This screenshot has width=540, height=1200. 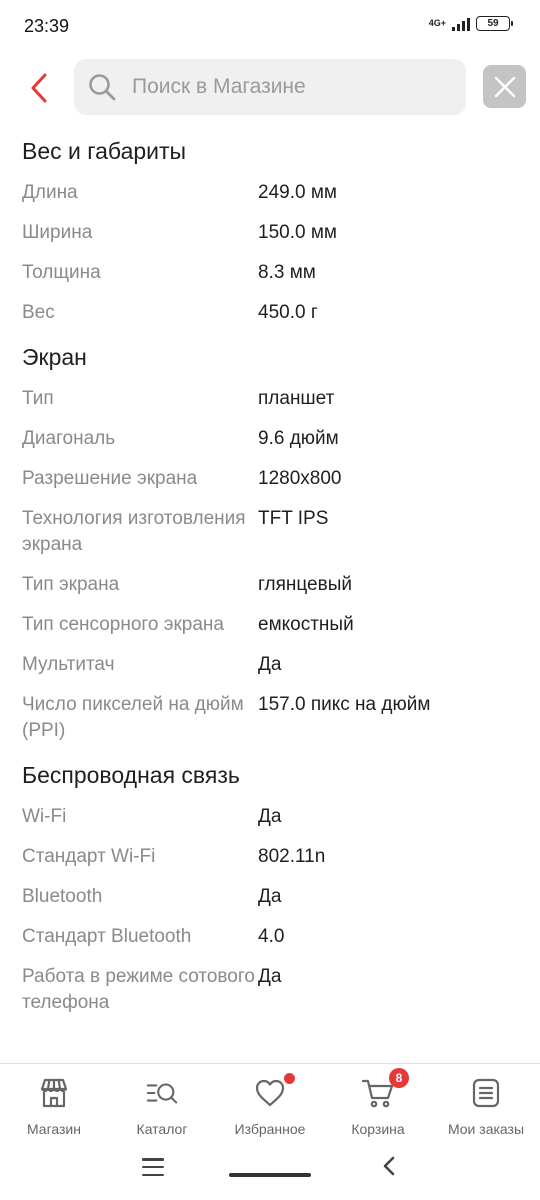 I want to click on spec-value: 249.0 мм, so click(x=297, y=192).